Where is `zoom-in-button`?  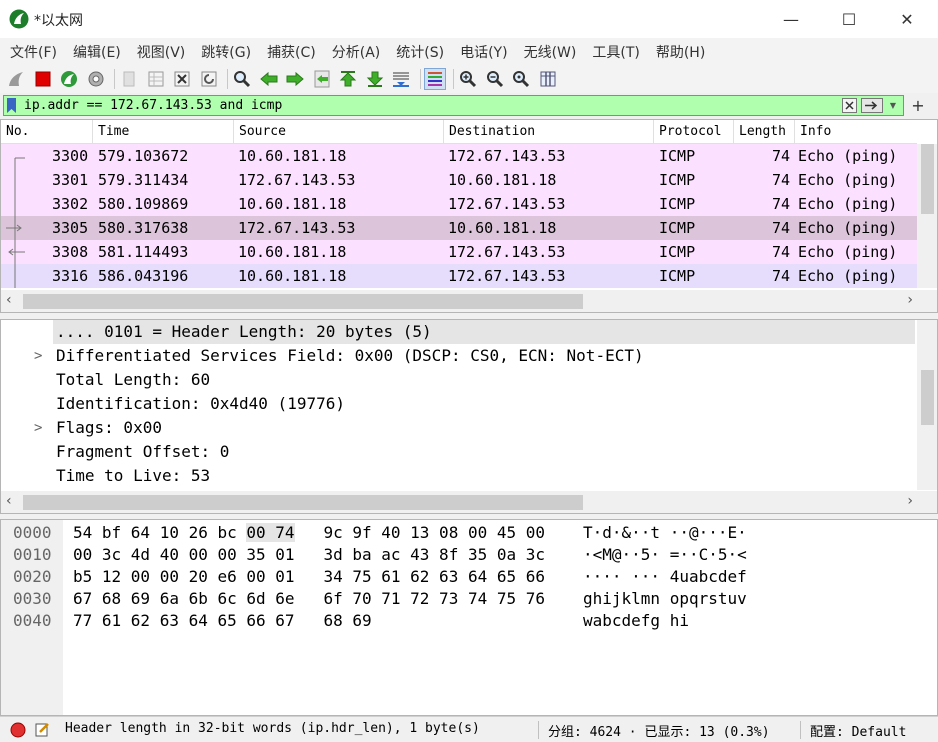 zoom-in-button is located at coordinates (468, 79).